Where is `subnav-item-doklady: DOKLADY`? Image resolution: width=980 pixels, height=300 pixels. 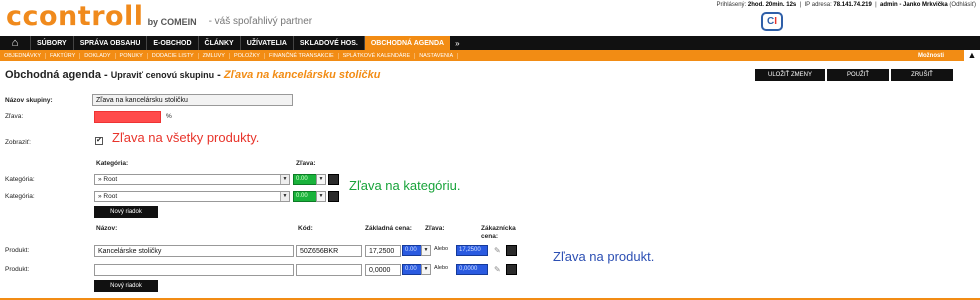 subnav-item-doklady: DOKLADY is located at coordinates (98, 55).